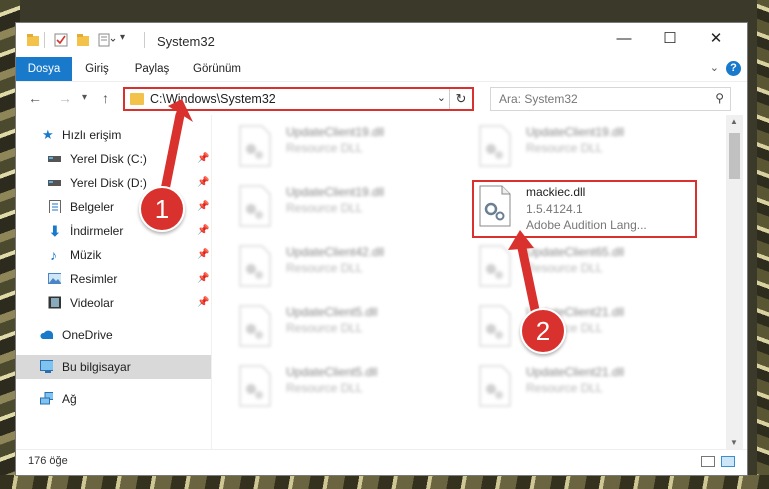  Describe the element at coordinates (521, 240) in the screenshot. I see `arrow-2-head` at that location.